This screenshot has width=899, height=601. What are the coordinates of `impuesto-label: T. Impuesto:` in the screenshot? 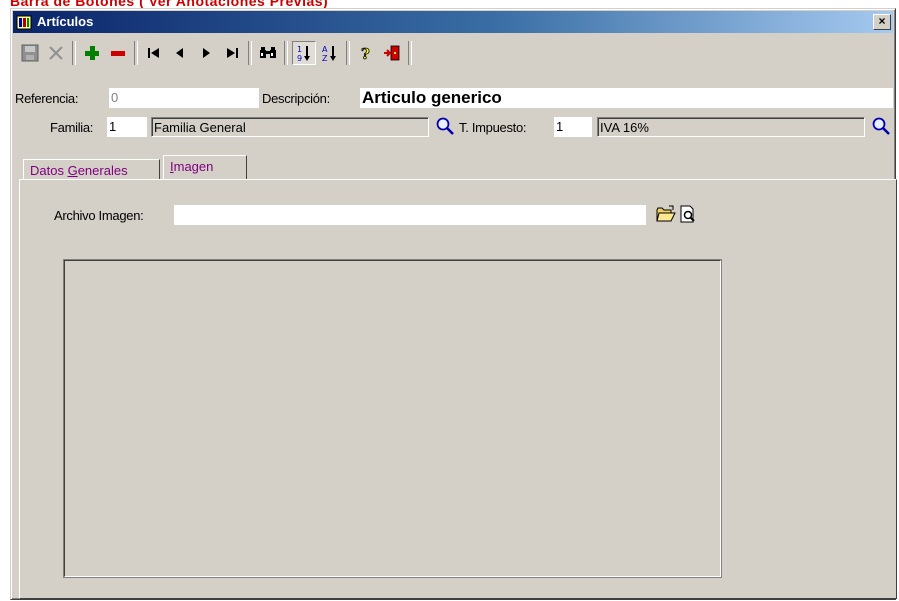 It's located at (493, 127).